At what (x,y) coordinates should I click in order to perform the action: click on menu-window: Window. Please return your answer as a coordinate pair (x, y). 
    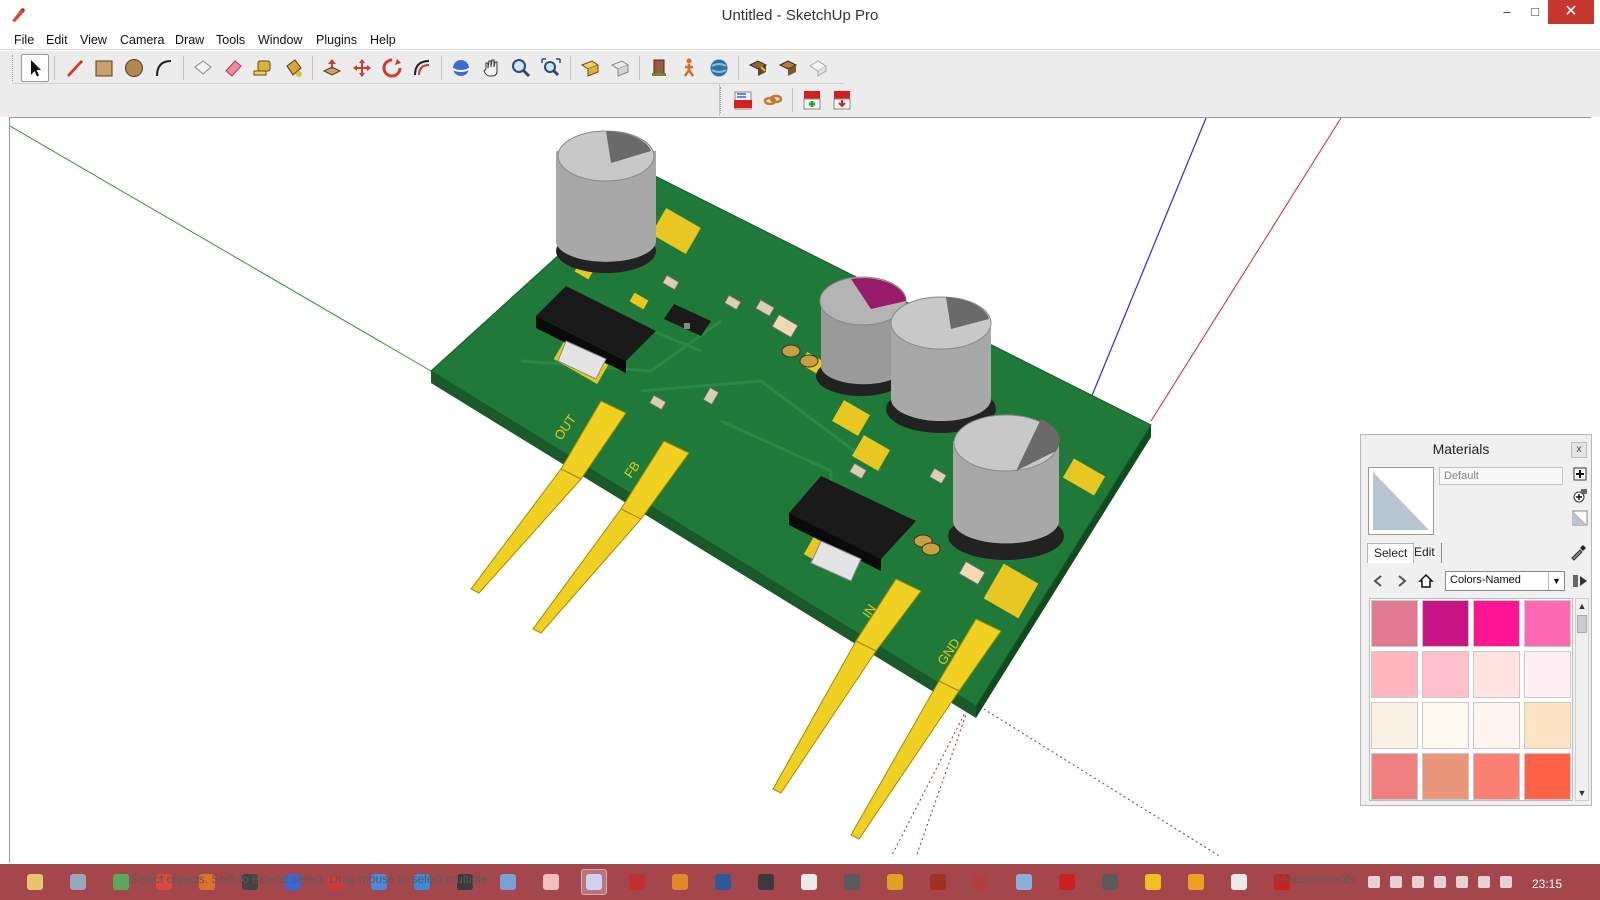
    Looking at the image, I should click on (280, 40).